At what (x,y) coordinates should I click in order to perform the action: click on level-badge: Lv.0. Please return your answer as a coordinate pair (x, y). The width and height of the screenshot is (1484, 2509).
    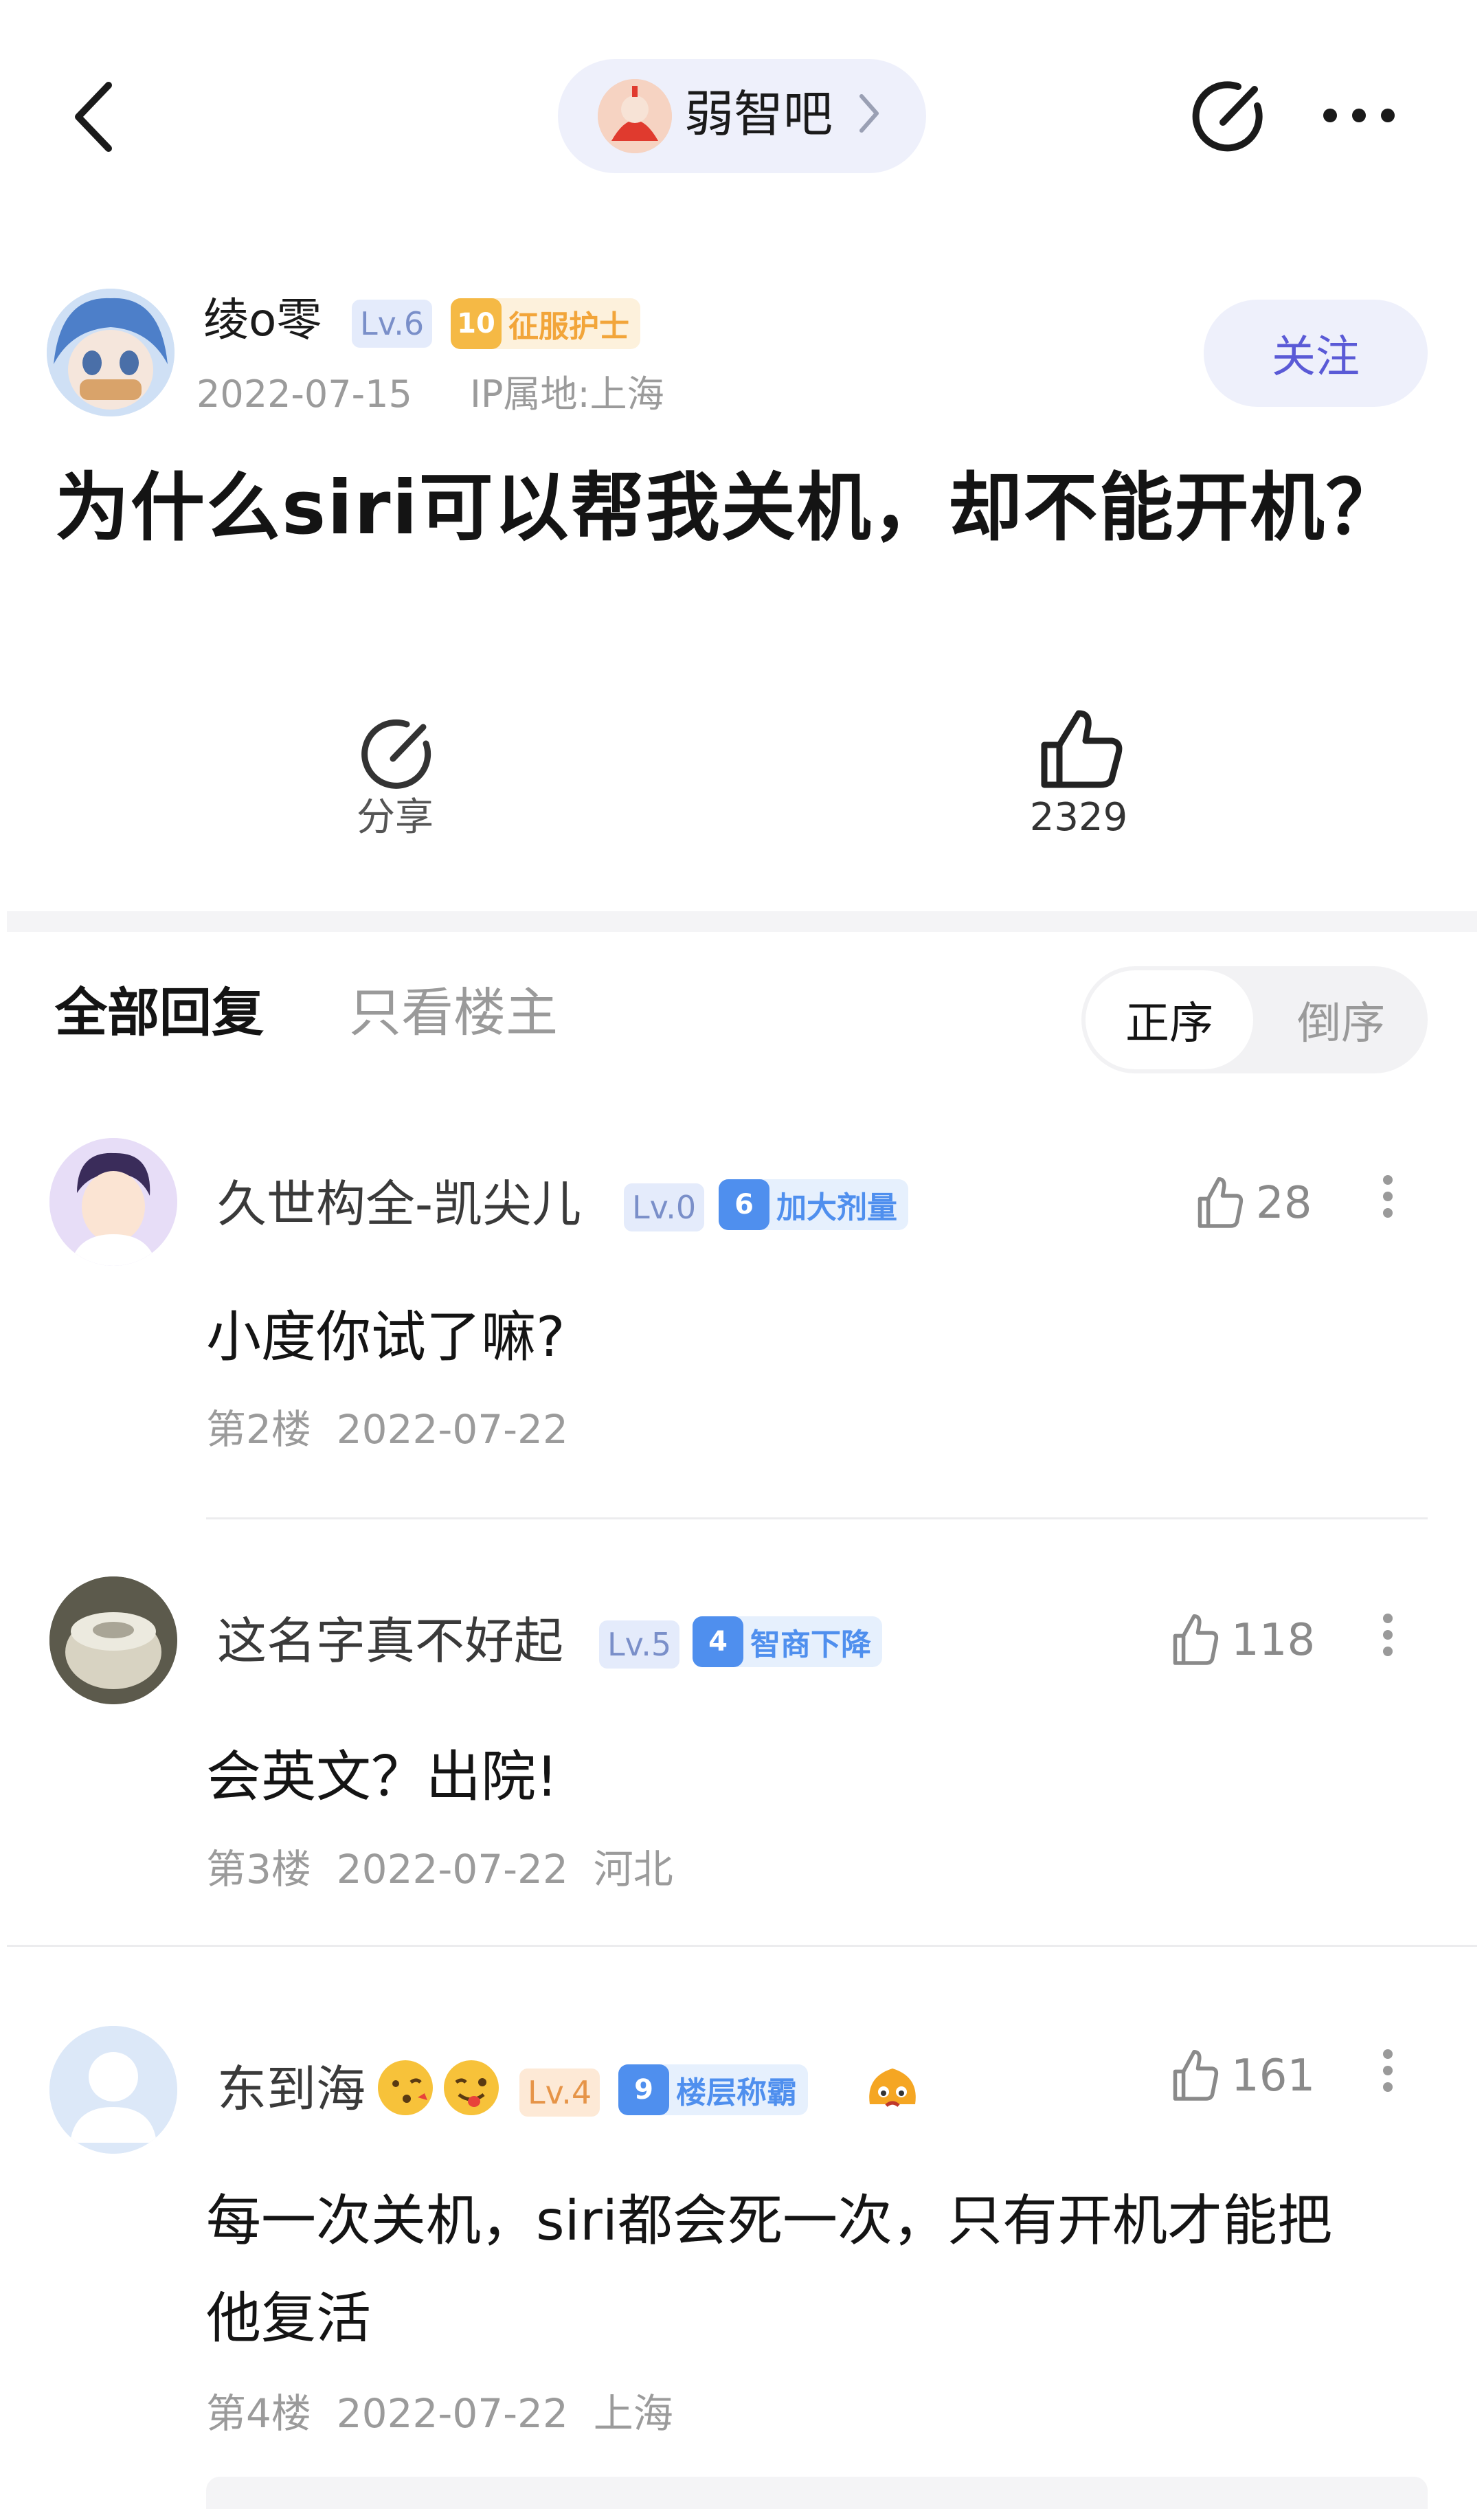
    Looking at the image, I should click on (664, 1207).